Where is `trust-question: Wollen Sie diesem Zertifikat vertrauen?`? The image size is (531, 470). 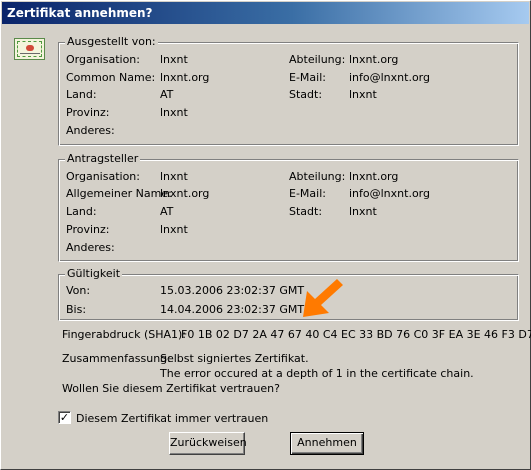
trust-question: Wollen Sie diesem Zertifikat vertrauen? is located at coordinates (171, 388).